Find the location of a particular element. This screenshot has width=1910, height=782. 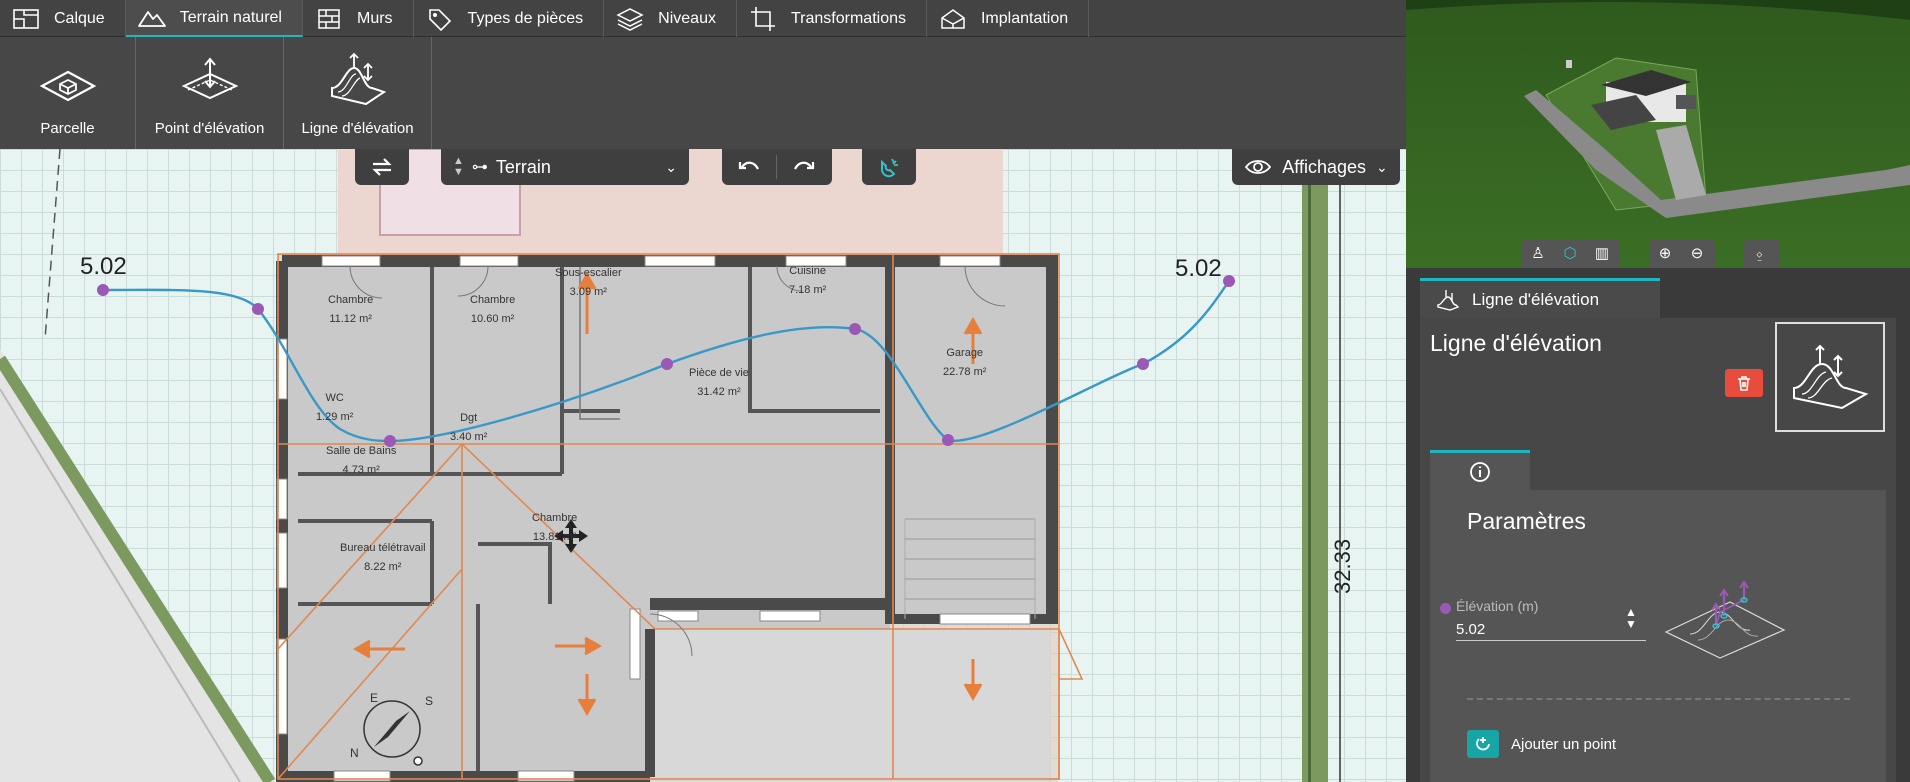

room-label: Bureau télétravail 8.22 m² is located at coordinates (383, 557).